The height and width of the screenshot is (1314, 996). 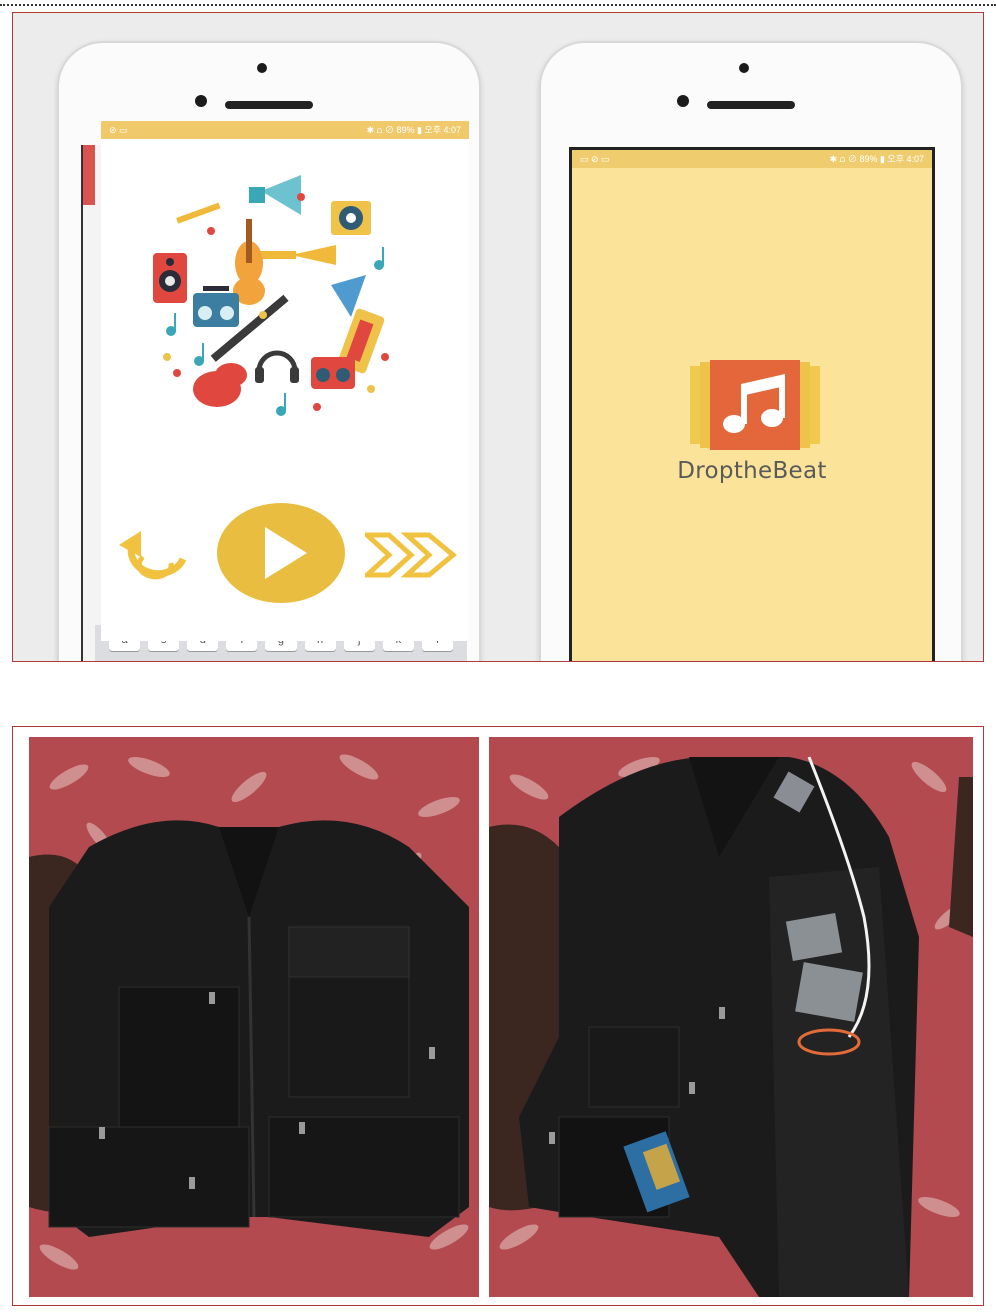 I want to click on app-logo, so click(x=755, y=405).